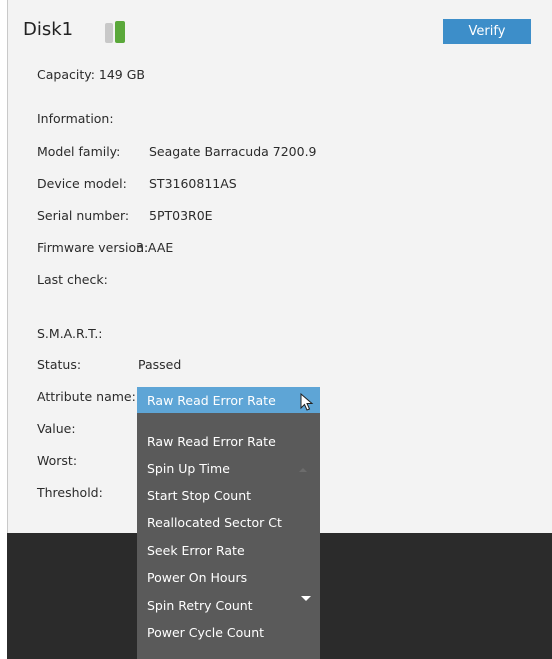 Image resolution: width=552 pixels, height=659 pixels. Describe the element at coordinates (181, 215) in the screenshot. I see `serial-number-value: 5PT03R0E` at that location.